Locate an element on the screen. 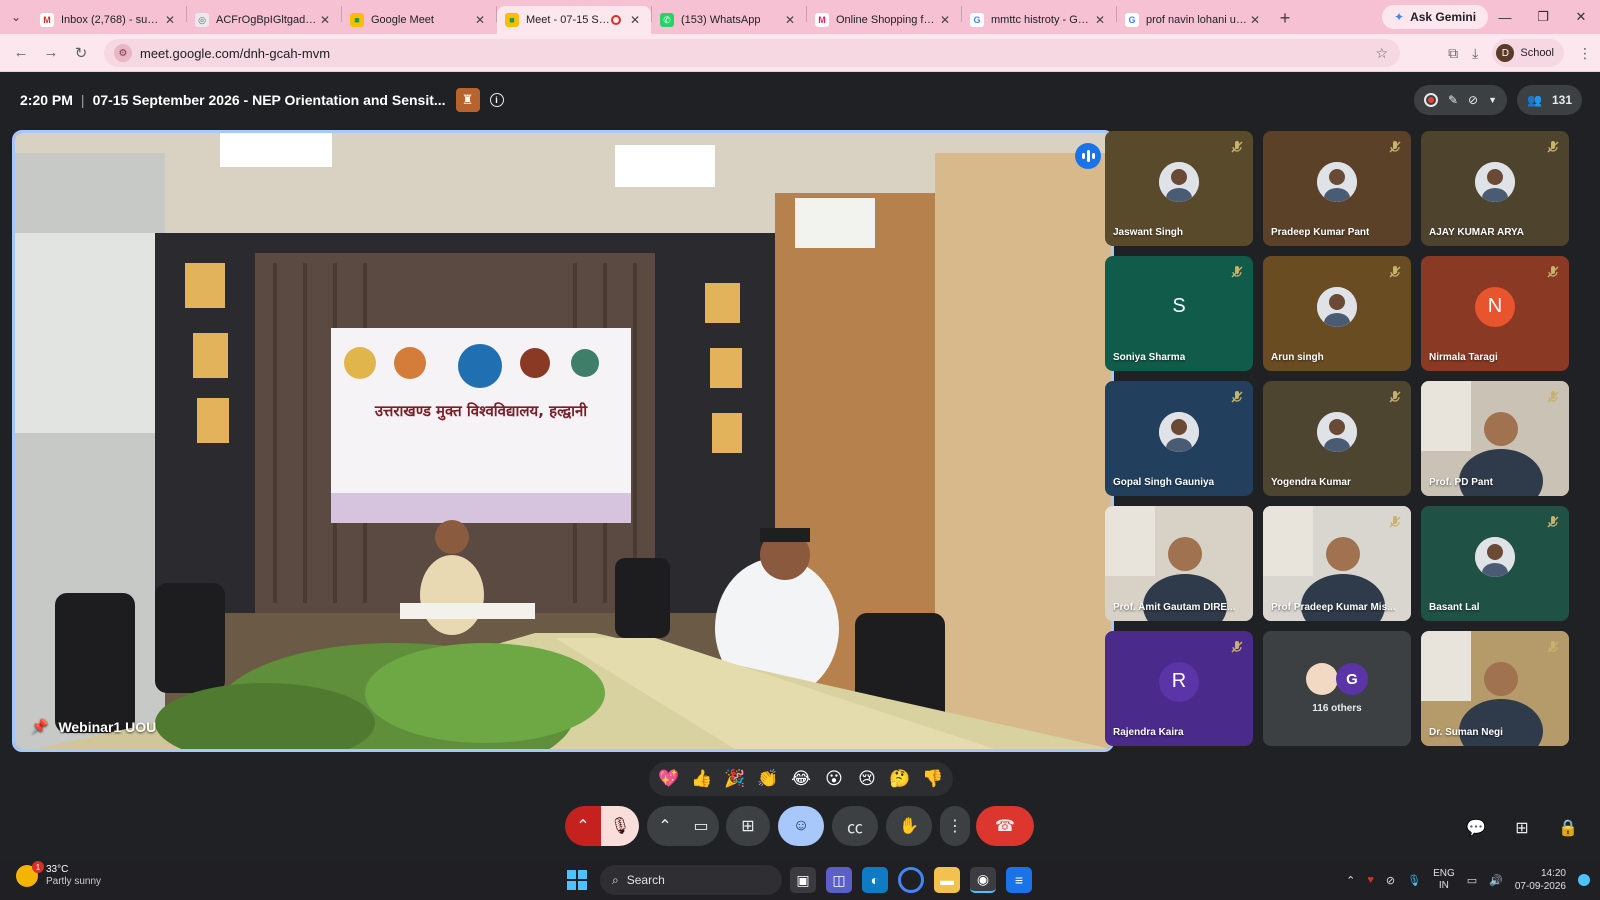 The image size is (1600, 900). network-icon: ▭ is located at coordinates (1472, 880).